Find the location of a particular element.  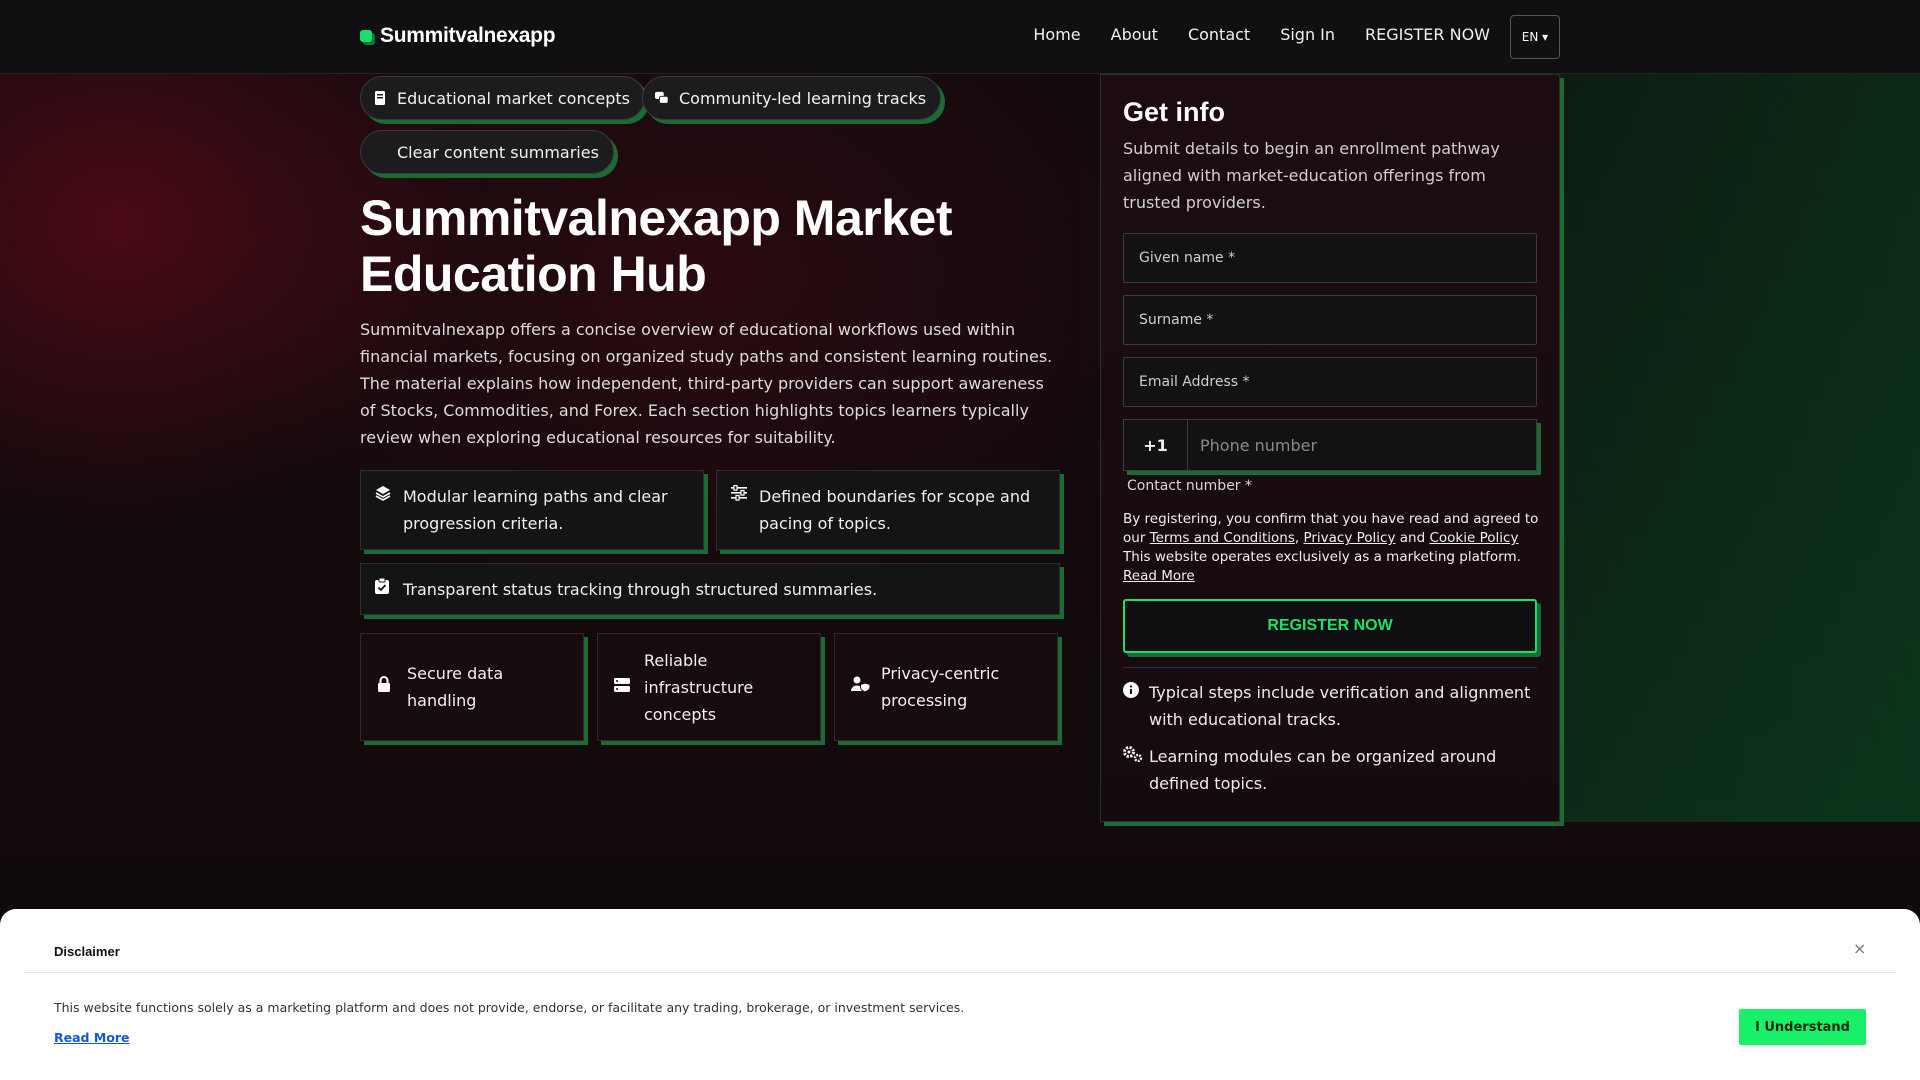

clipboard-check-icon is located at coordinates (383, 589).